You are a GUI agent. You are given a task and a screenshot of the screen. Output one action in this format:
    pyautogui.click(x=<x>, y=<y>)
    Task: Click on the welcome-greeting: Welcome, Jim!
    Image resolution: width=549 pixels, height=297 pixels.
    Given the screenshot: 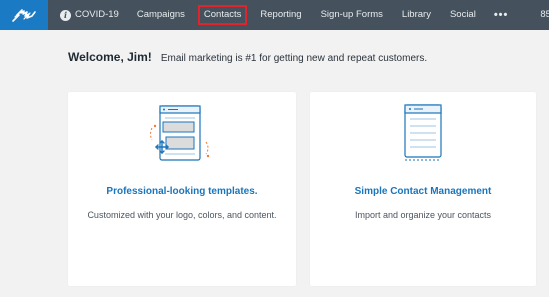 What is the action you would take?
    pyautogui.click(x=110, y=57)
    